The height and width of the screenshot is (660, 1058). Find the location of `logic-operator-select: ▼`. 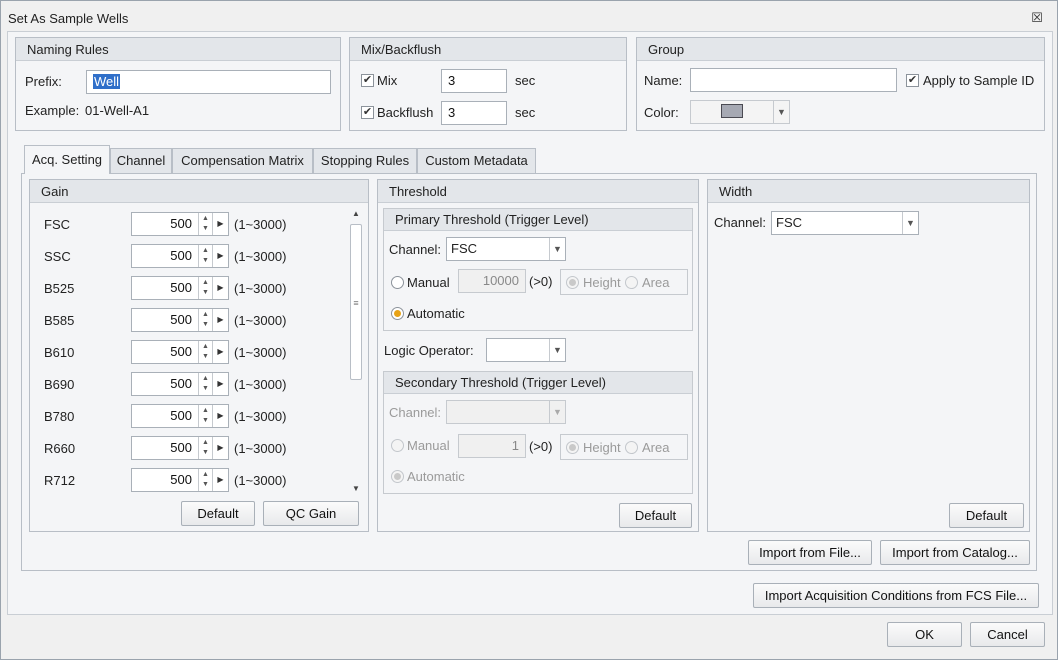

logic-operator-select: ▼ is located at coordinates (526, 350).